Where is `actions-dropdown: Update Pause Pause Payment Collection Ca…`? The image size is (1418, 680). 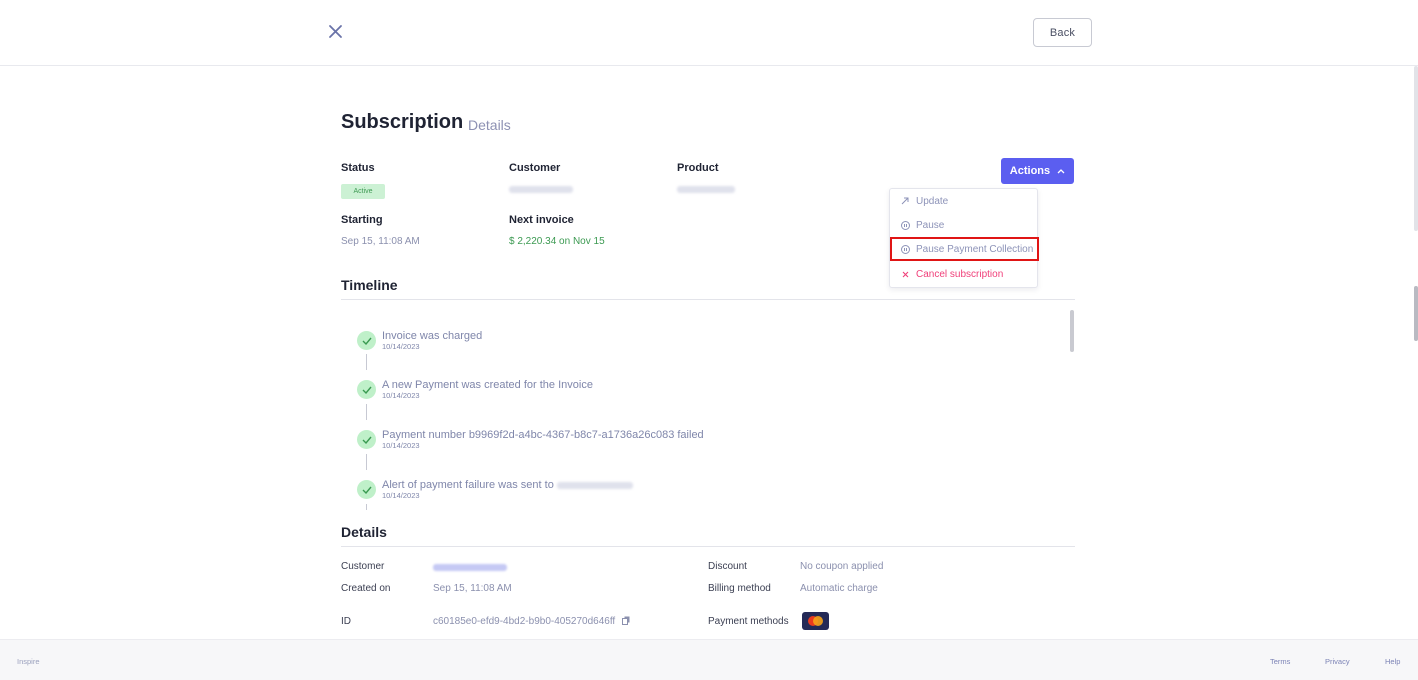
actions-dropdown: Update Pause Pause Payment Collection Ca… is located at coordinates (964, 238).